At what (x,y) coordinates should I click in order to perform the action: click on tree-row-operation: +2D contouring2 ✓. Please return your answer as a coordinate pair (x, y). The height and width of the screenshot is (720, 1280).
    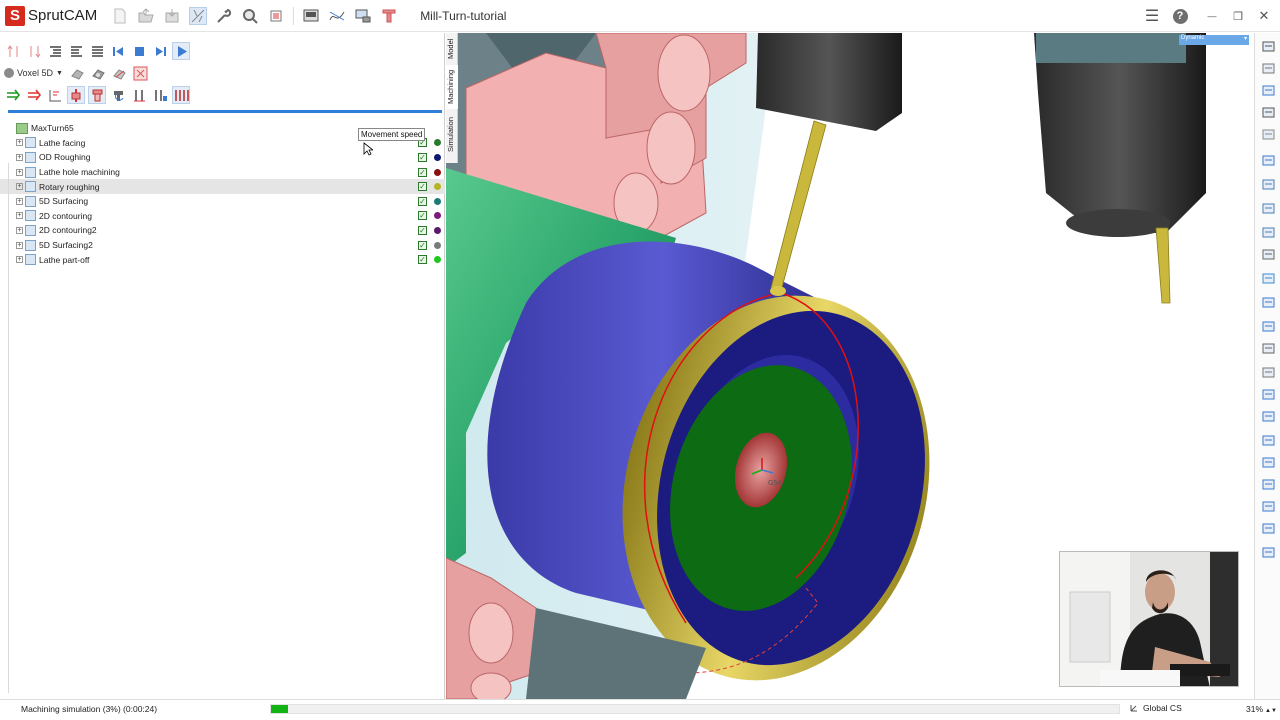
    Looking at the image, I should click on (222, 230).